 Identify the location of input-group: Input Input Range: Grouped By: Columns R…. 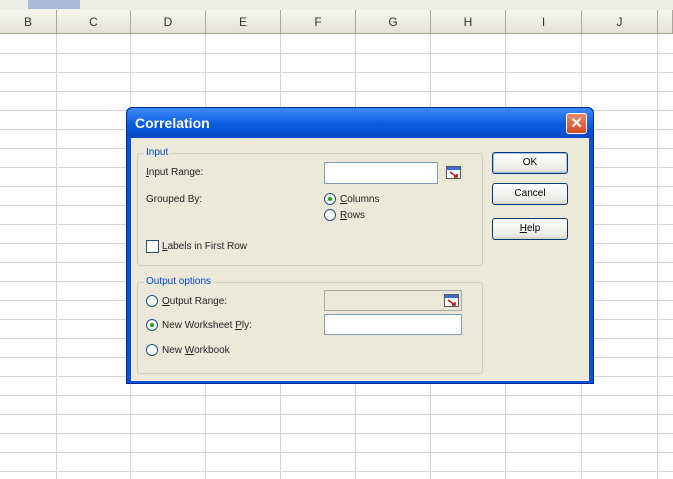
(310, 206).